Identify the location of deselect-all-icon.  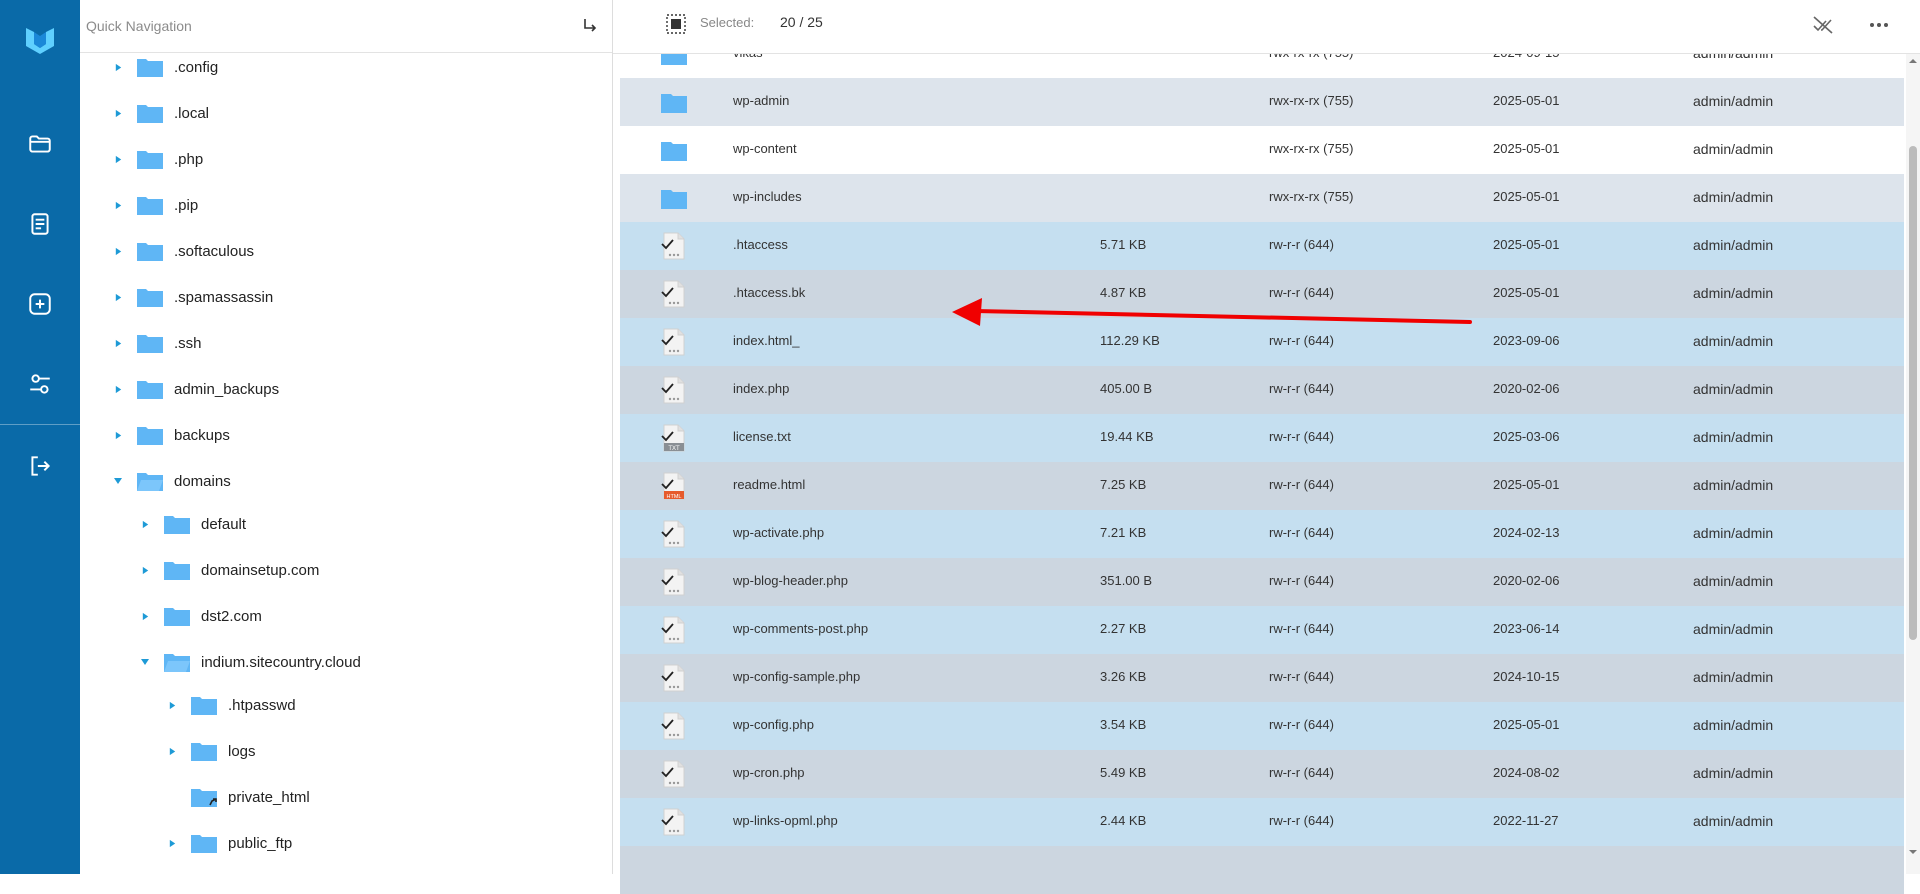
(1823, 25).